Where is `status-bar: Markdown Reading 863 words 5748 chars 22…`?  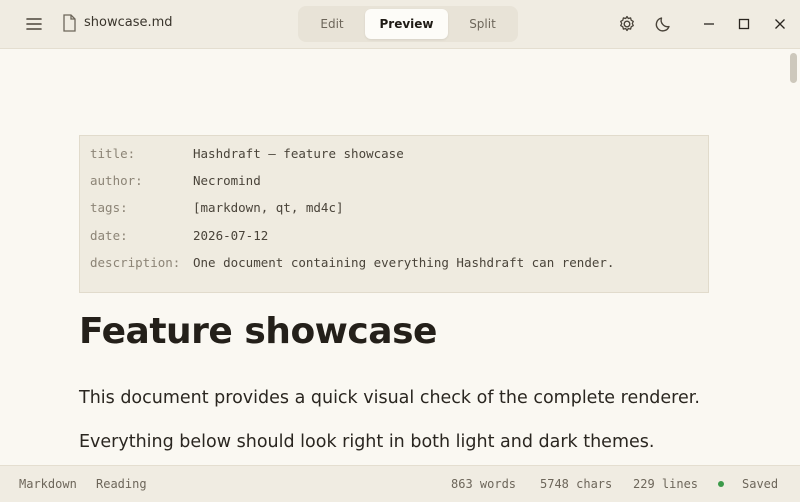 status-bar: Markdown Reading 863 words 5748 chars 22… is located at coordinates (400, 483).